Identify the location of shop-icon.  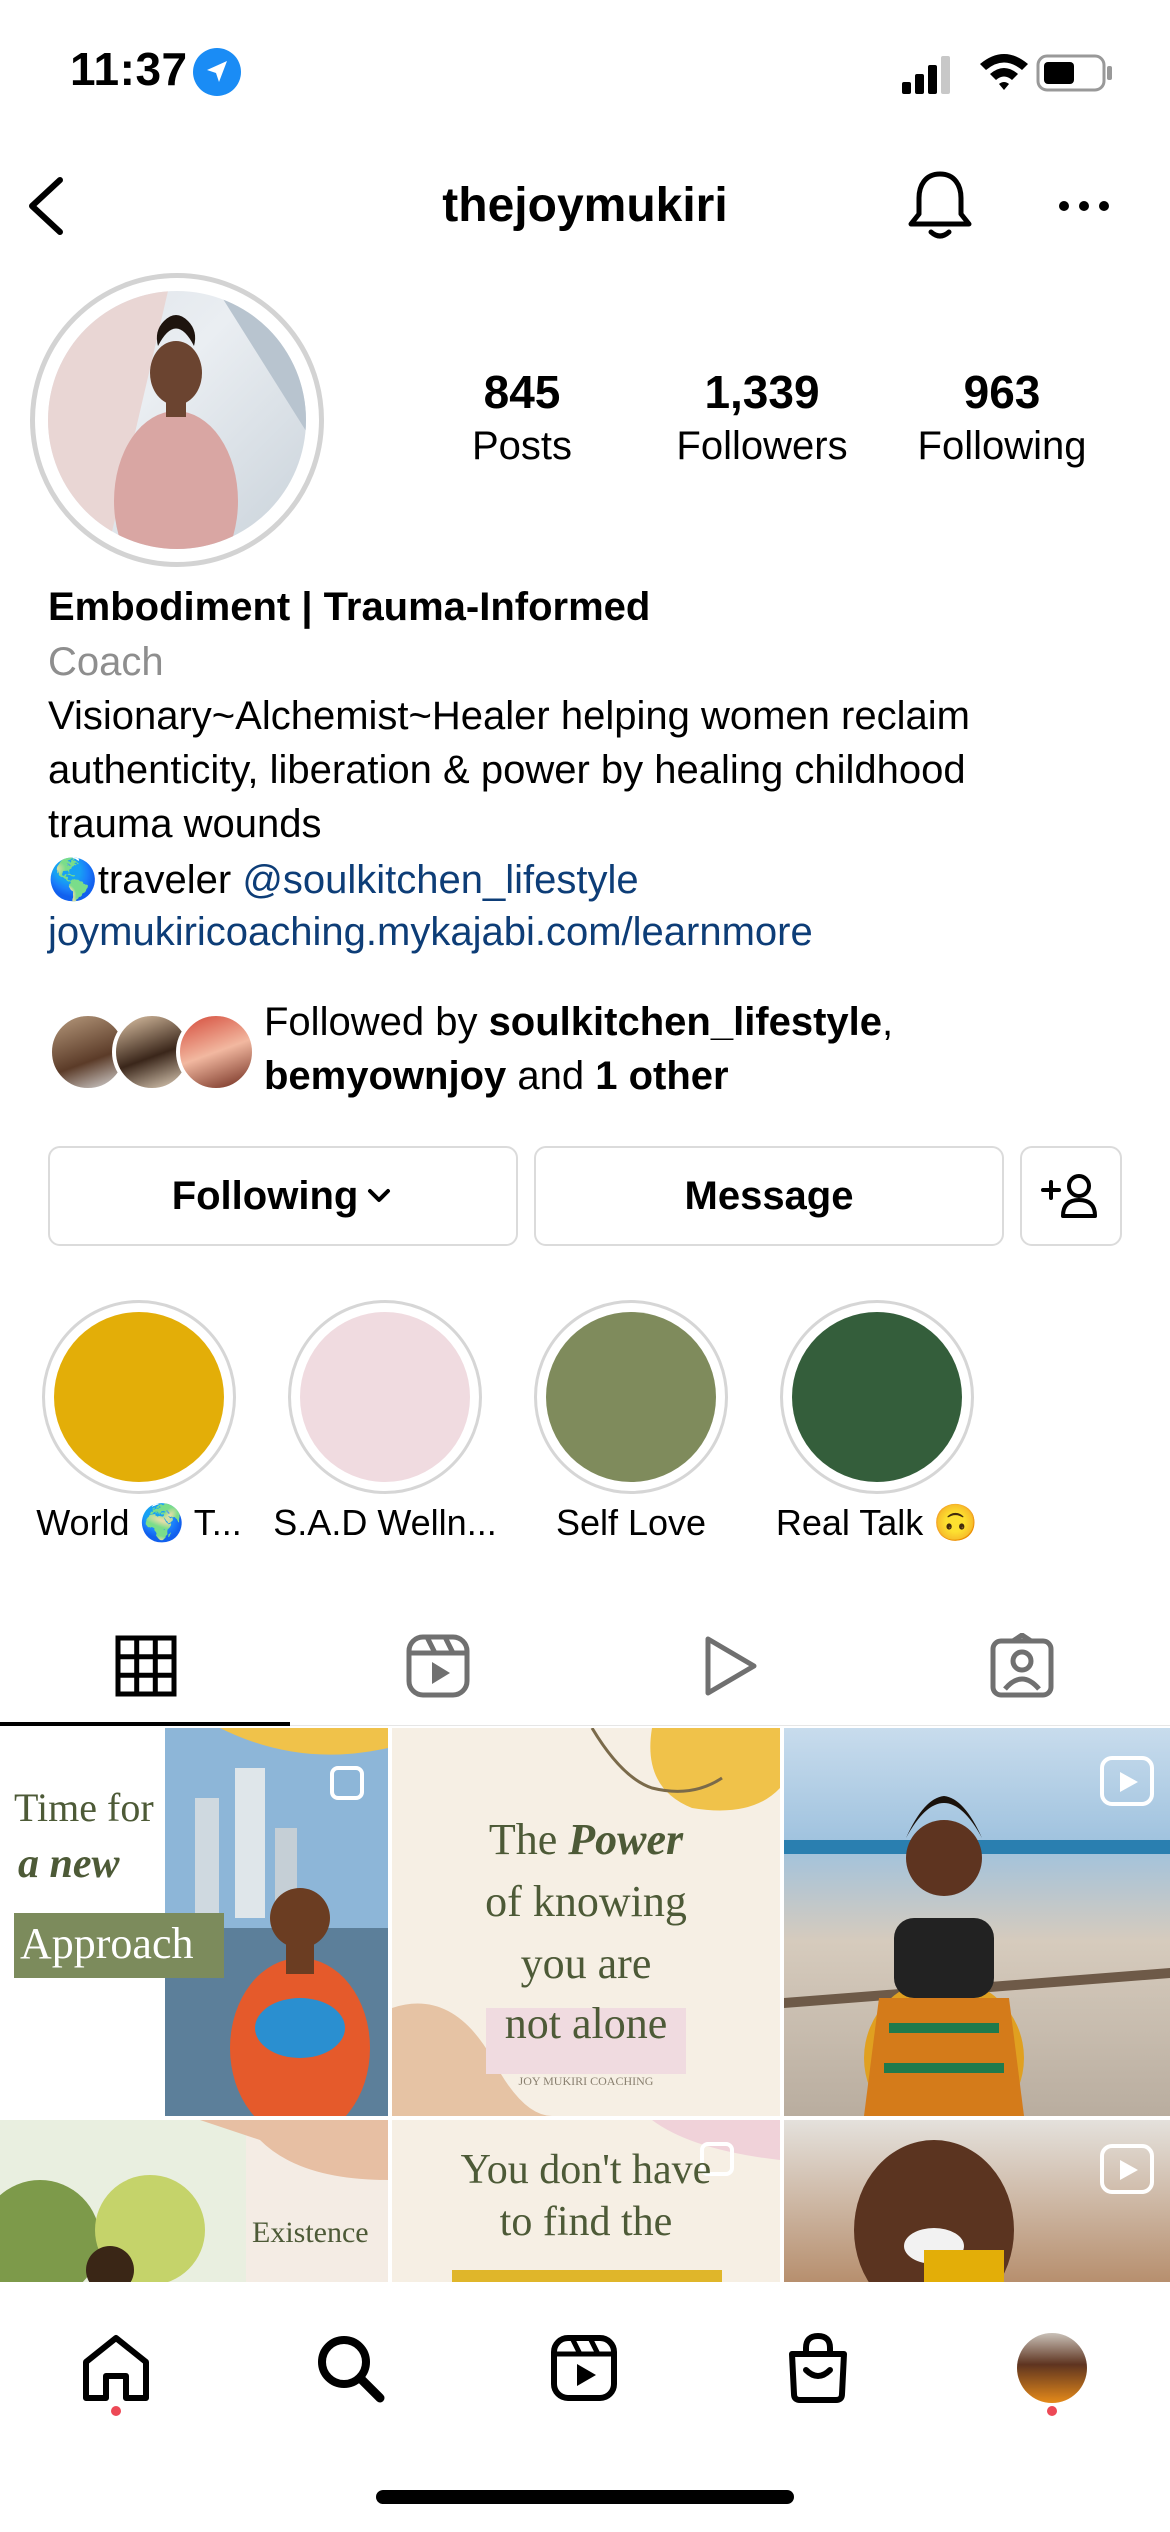
(818, 2367).